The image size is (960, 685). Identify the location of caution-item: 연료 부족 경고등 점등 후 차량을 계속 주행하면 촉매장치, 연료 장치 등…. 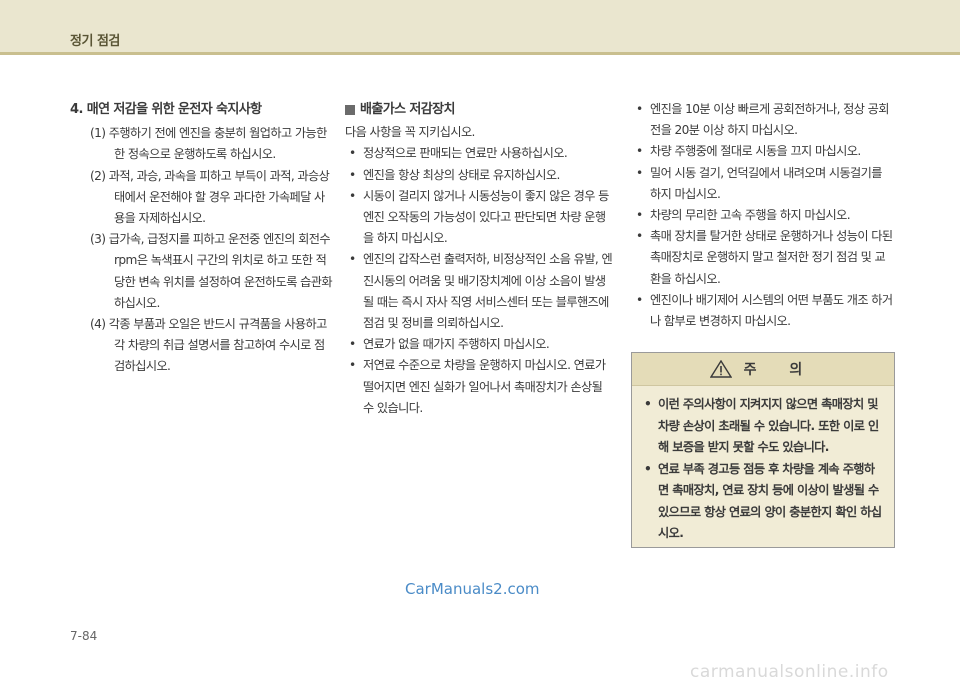
(763, 502).